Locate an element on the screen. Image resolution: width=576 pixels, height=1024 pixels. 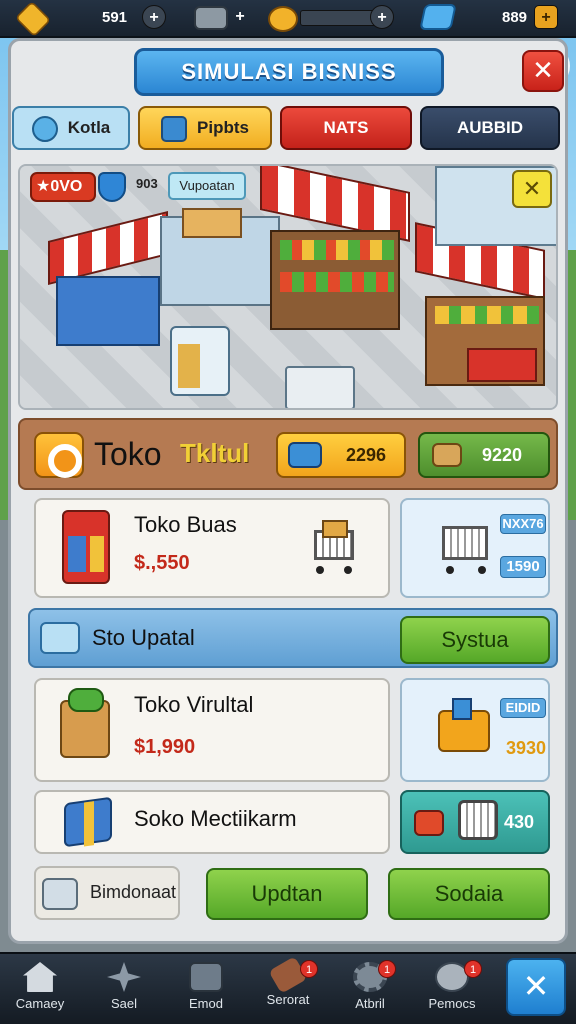
vending-machine is located at coordinates (200, 361).